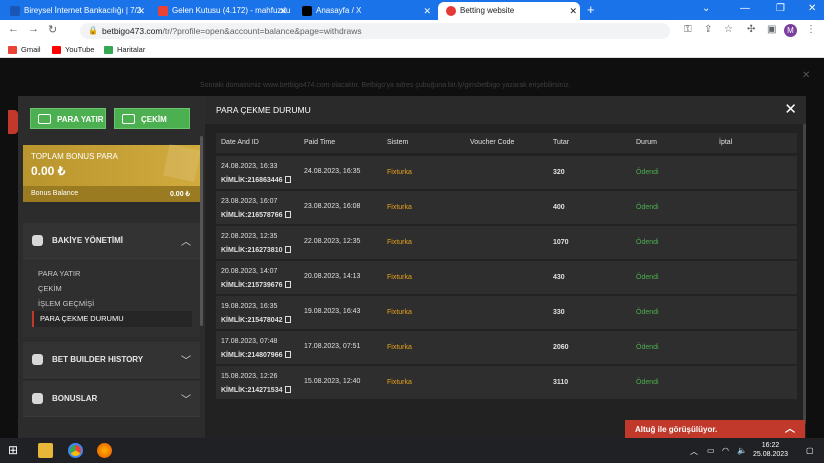 The width and height of the screenshot is (824, 463). I want to click on cell-paid-text: 17.08.2023, 07:51, so click(332, 346).